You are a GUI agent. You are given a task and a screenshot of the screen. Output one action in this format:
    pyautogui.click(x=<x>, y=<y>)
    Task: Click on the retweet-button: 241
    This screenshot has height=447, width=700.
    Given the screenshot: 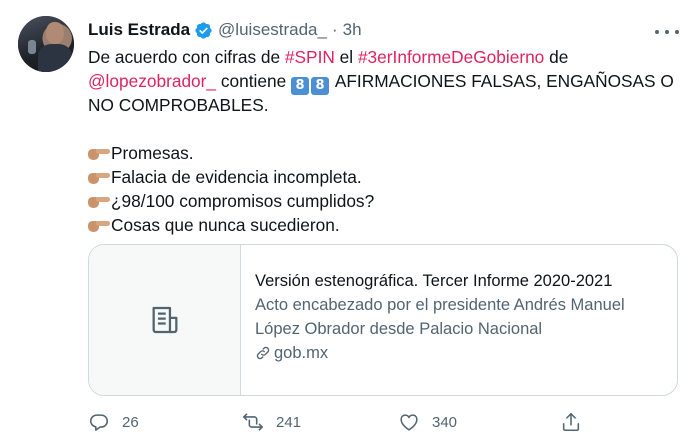 What is the action you would take?
    pyautogui.click(x=271, y=422)
    